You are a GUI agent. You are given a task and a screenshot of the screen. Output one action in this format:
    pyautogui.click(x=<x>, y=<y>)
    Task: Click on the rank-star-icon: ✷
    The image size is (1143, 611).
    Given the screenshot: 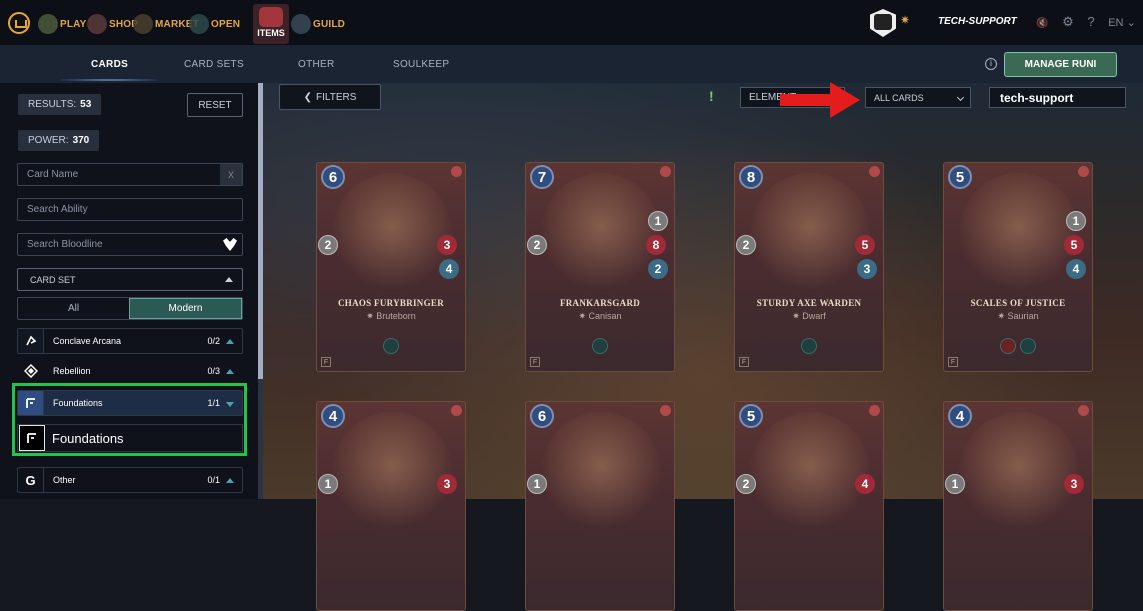 What is the action you would take?
    pyautogui.click(x=905, y=20)
    